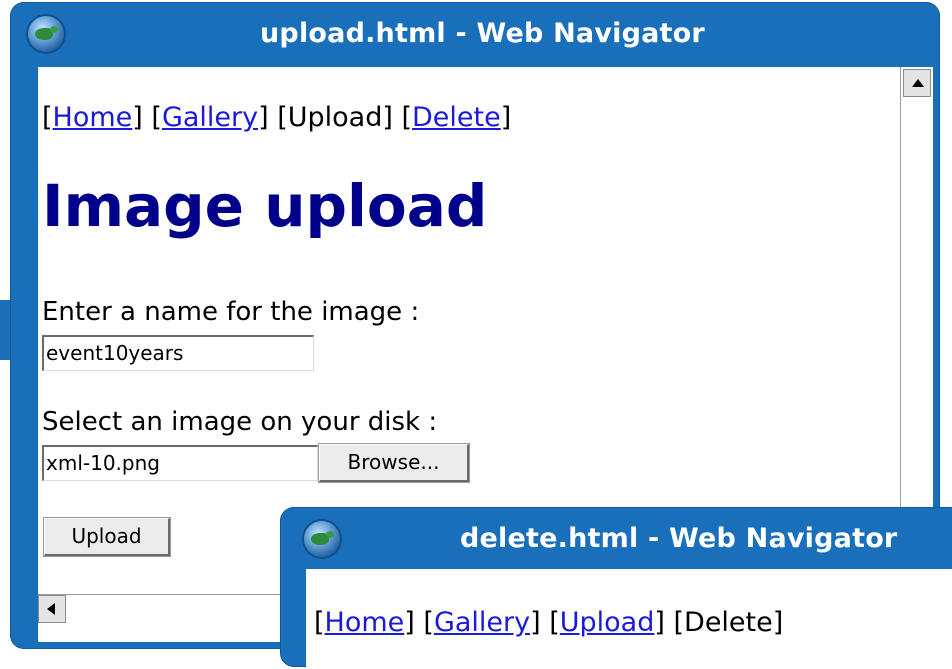 The image size is (952, 669). I want to click on scroll-up-button, so click(917, 83).